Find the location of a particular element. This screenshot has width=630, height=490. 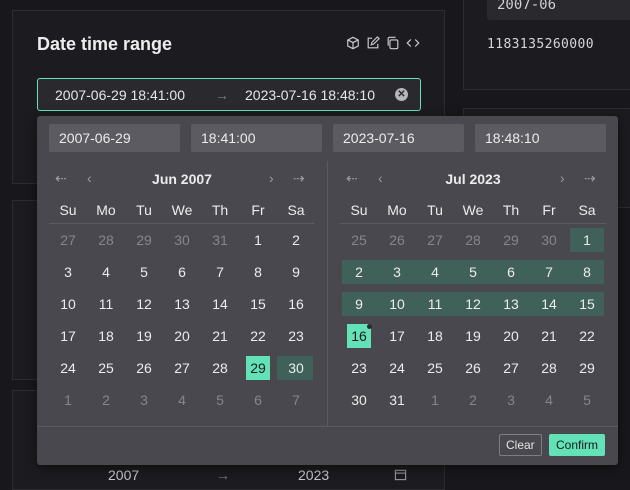

in-range-day-cell: 6 is located at coordinates (511, 272).